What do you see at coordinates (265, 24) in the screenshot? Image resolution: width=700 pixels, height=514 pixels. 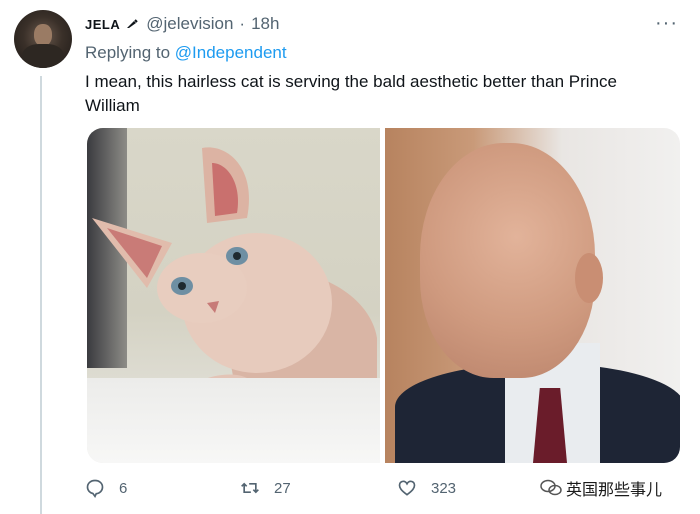 I see `tweet-time: 18h` at bounding box center [265, 24].